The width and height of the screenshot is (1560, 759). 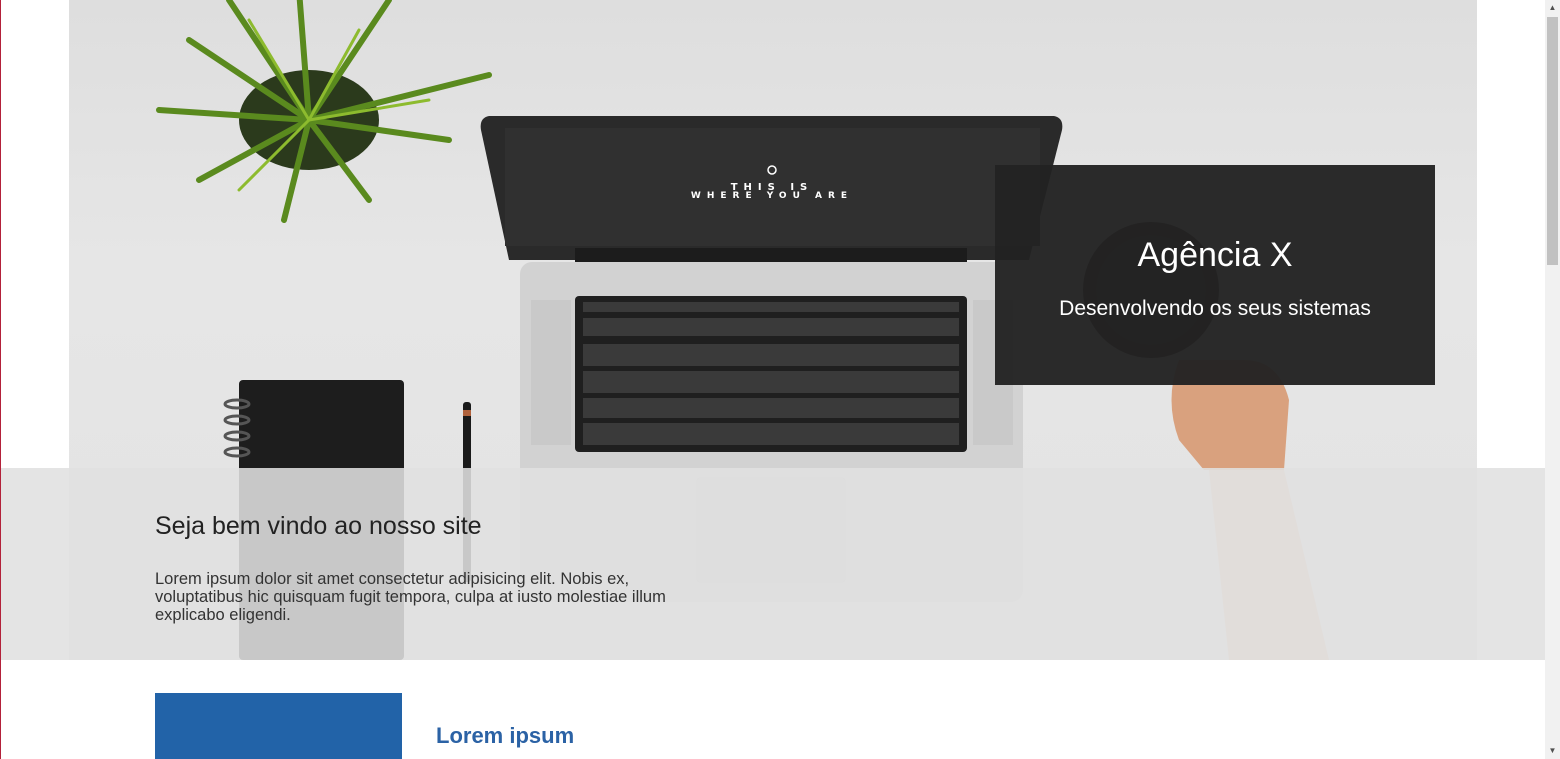 What do you see at coordinates (1552, 751) in the screenshot?
I see `scroll-down-arrow-icon: ▼` at bounding box center [1552, 751].